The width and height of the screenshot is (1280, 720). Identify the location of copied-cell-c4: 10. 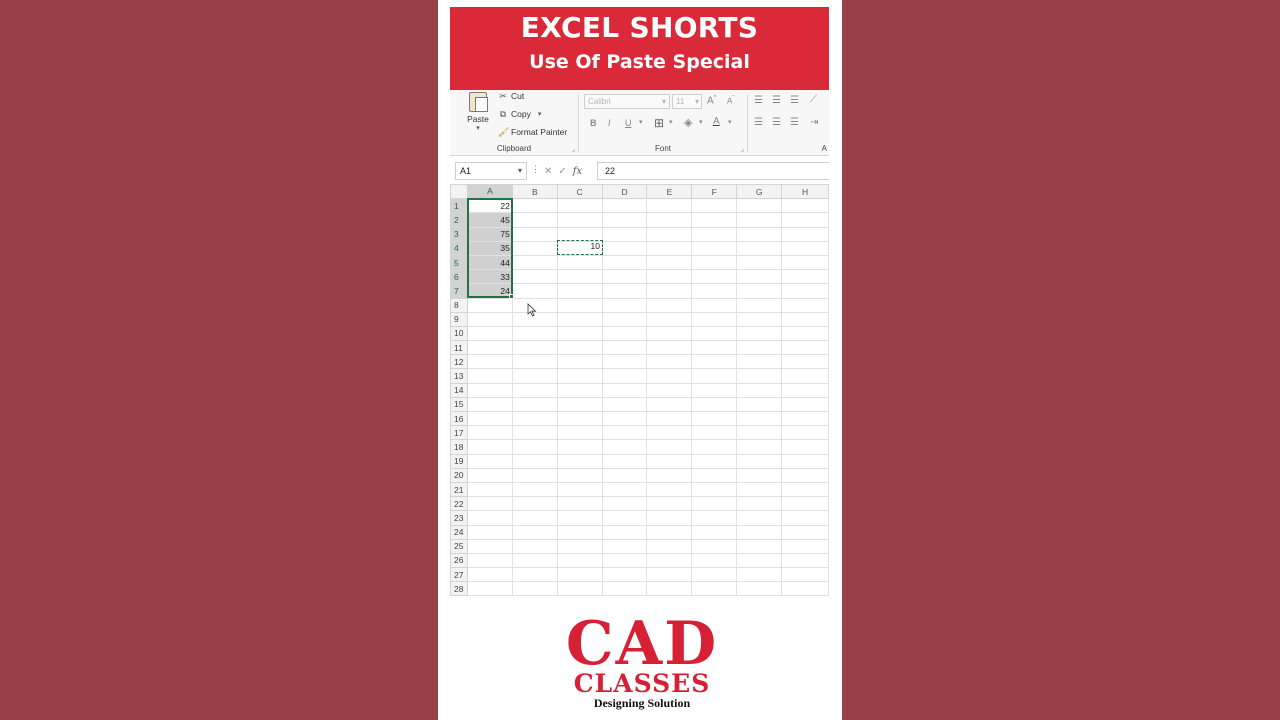
(580, 247).